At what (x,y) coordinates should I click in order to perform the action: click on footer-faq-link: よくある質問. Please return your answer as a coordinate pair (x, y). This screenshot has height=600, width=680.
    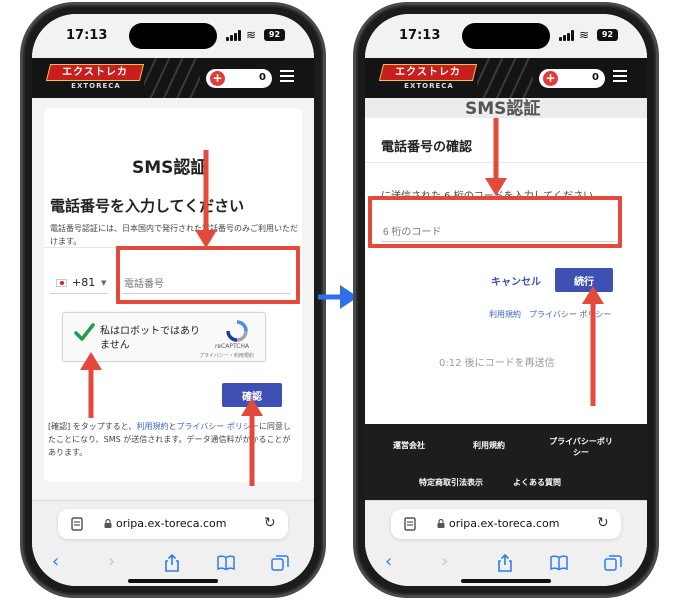
    Looking at the image, I should click on (537, 482).